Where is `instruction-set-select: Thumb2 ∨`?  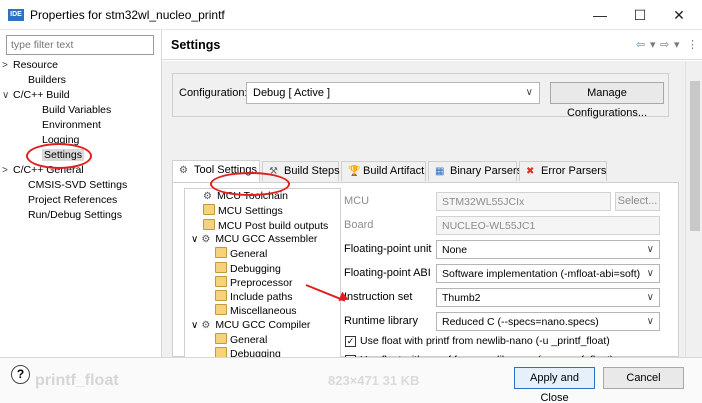
instruction-set-select: Thumb2 ∨ is located at coordinates (548, 297).